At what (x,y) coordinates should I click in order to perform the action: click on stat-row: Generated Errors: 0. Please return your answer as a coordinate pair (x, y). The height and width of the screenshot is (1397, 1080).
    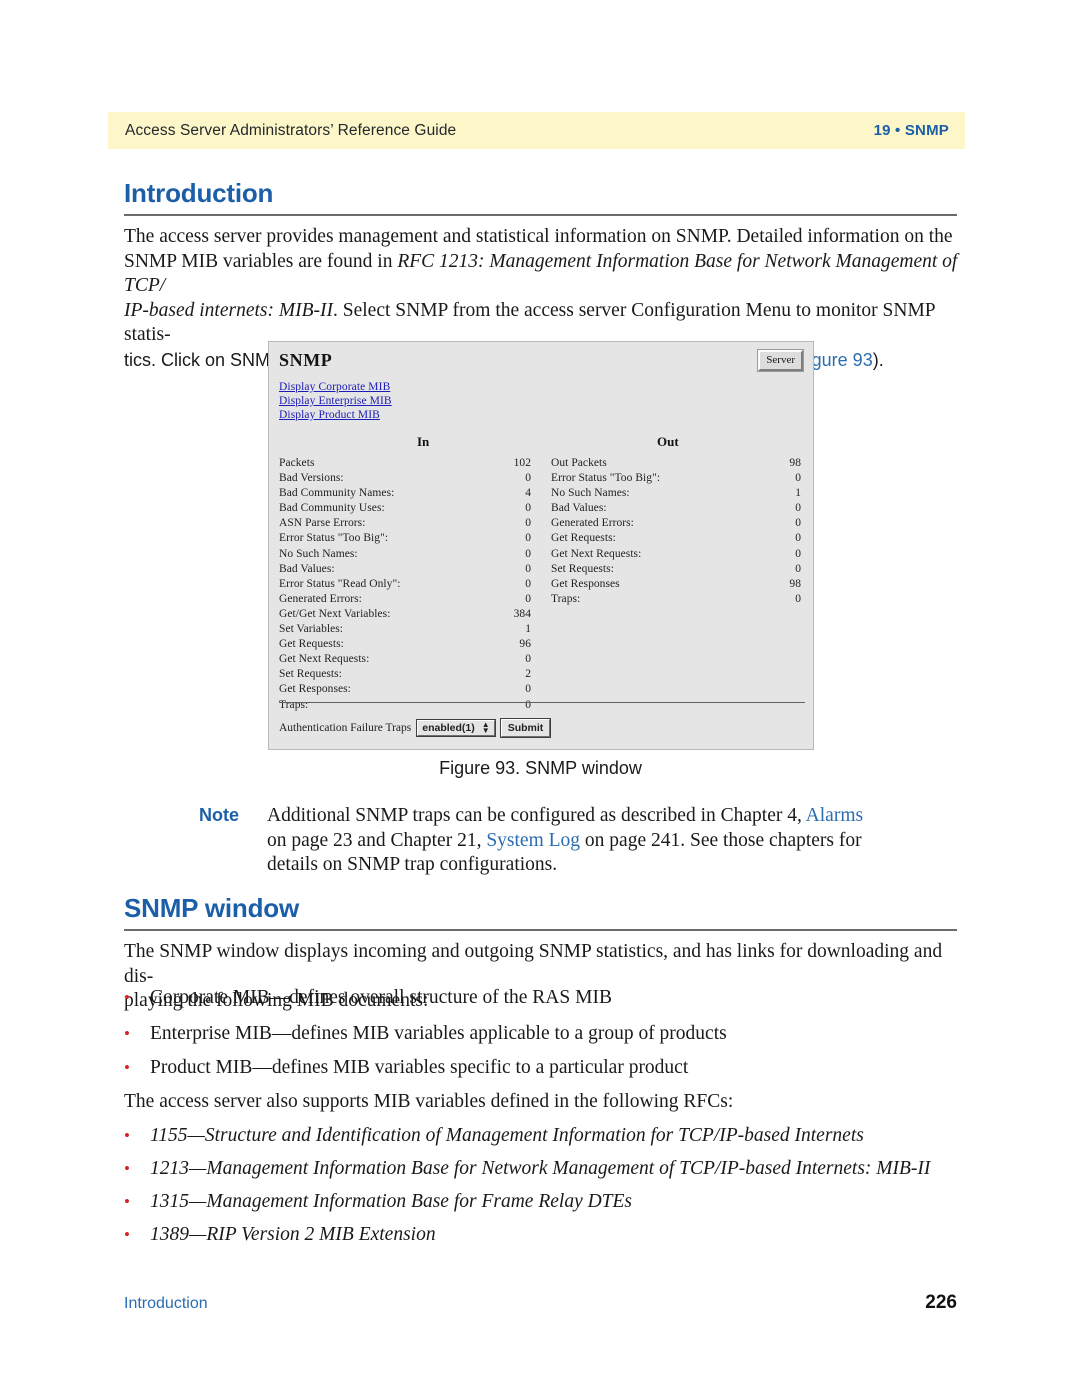
    Looking at the image, I should click on (676, 523).